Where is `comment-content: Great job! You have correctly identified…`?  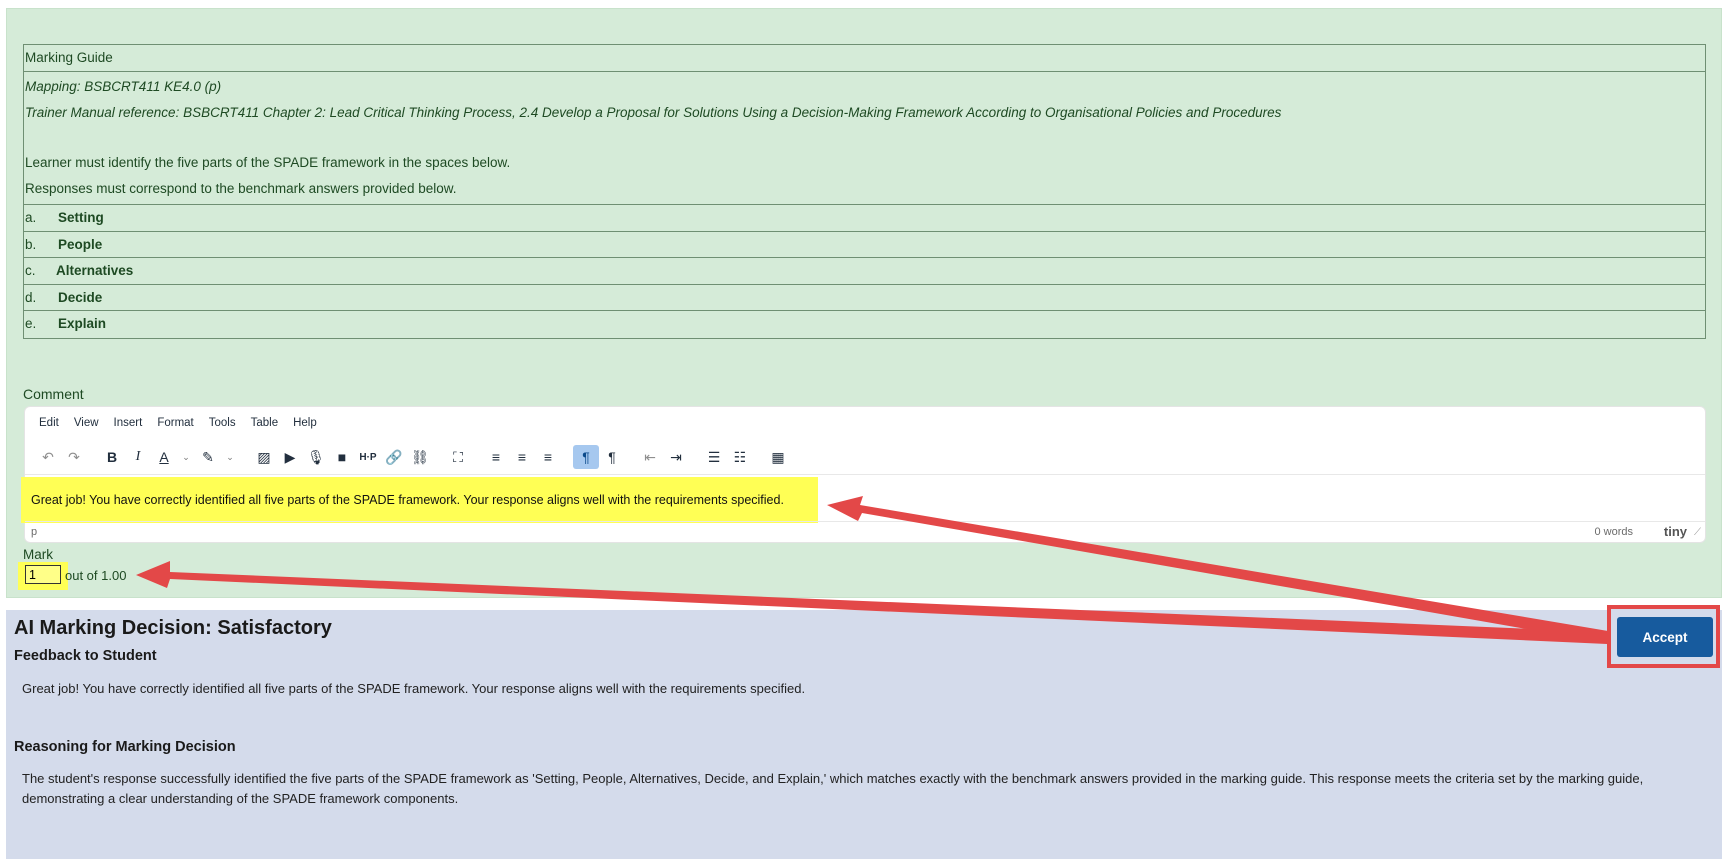
comment-content: Great job! You have correctly identified… is located at coordinates (419, 500).